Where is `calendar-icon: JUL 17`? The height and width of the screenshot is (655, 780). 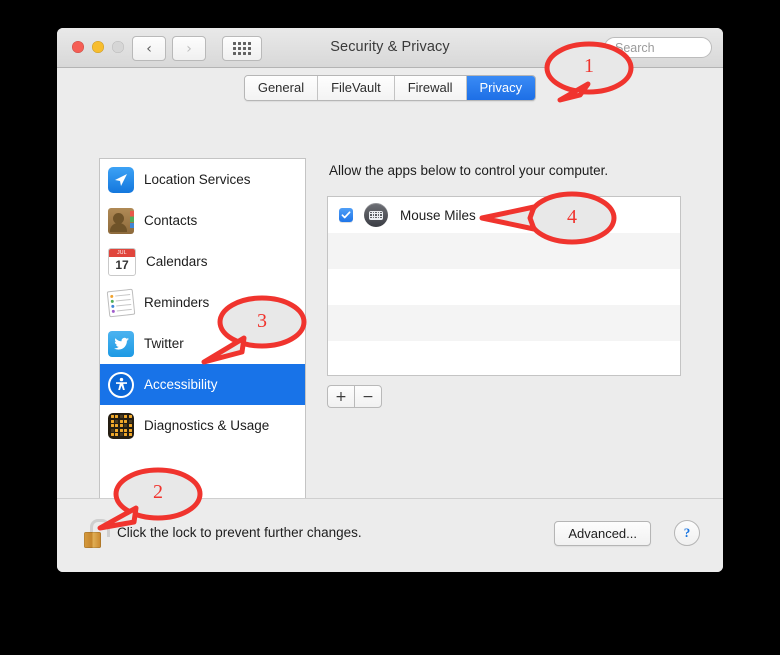
calendar-icon: JUL 17 is located at coordinates (122, 261).